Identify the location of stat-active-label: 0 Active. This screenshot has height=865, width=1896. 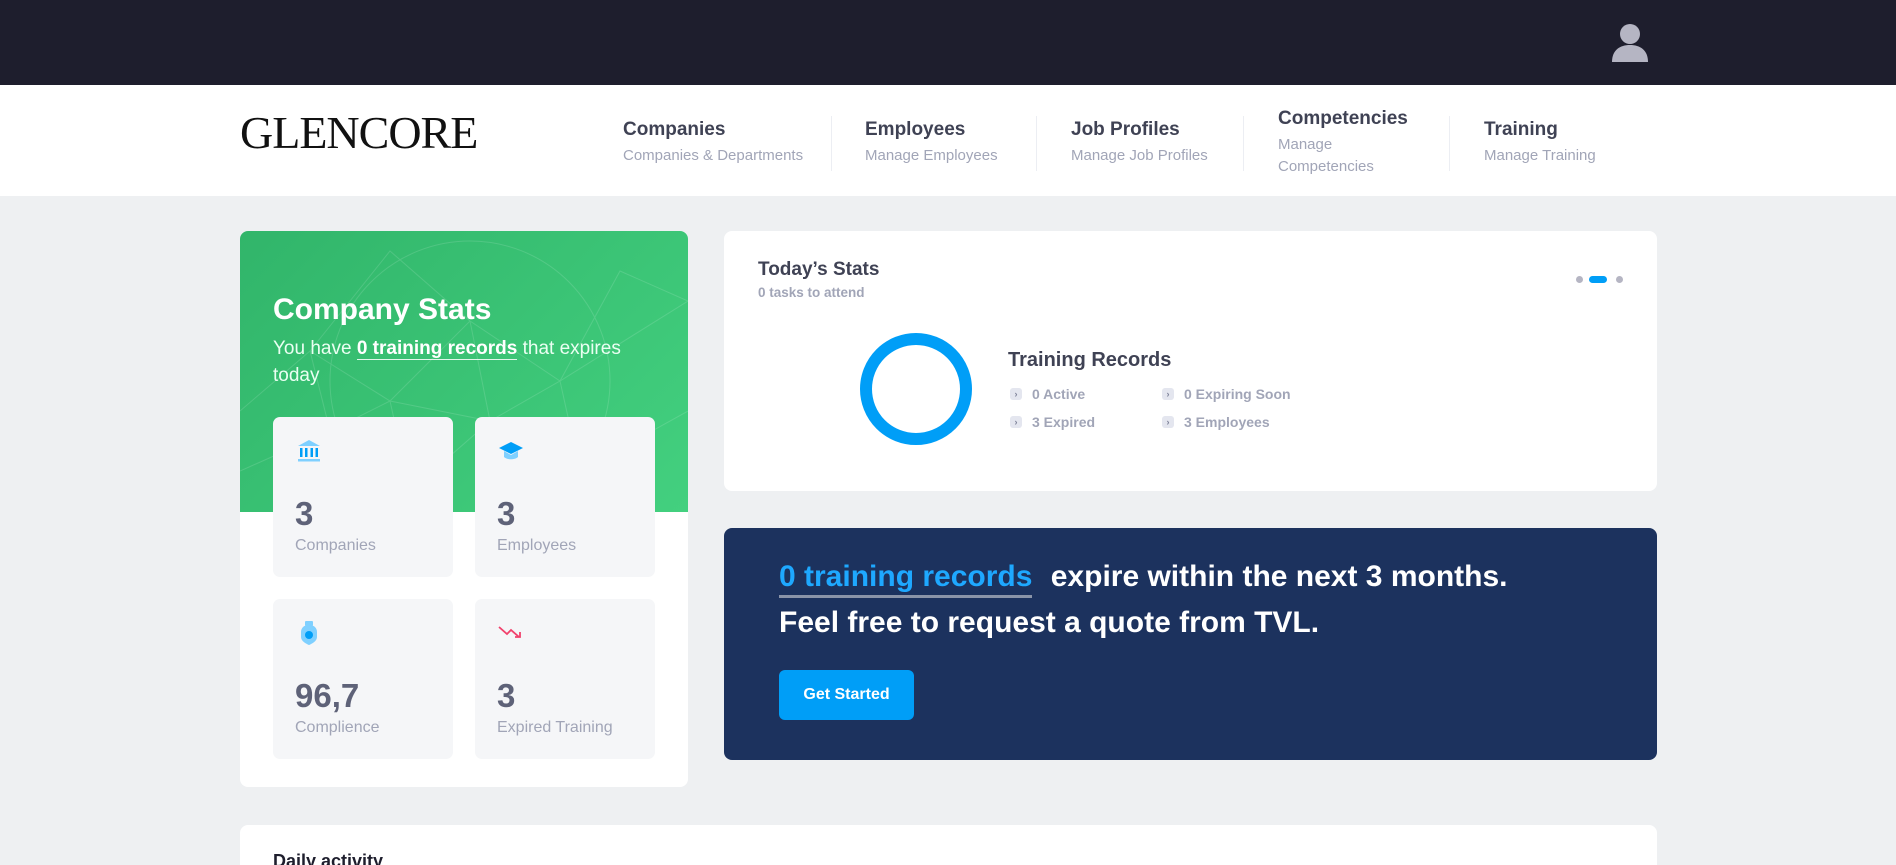
(1059, 394).